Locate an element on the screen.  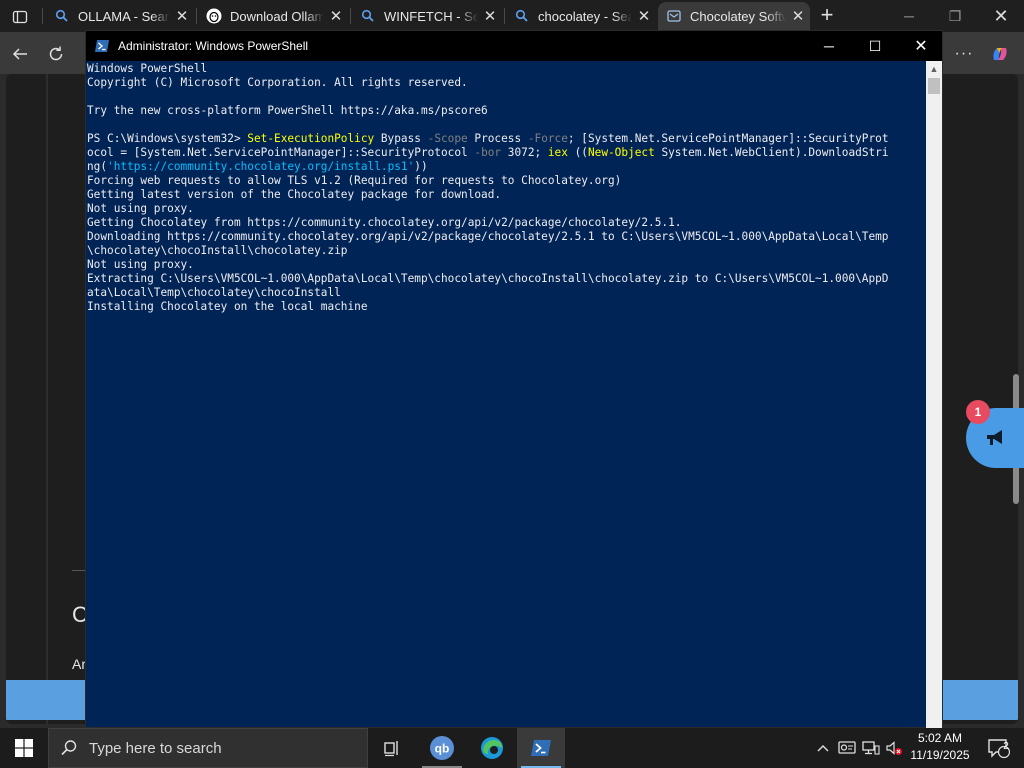
tab-download-ollama: Download Ollama ✕ is located at coordinates (273, 16).